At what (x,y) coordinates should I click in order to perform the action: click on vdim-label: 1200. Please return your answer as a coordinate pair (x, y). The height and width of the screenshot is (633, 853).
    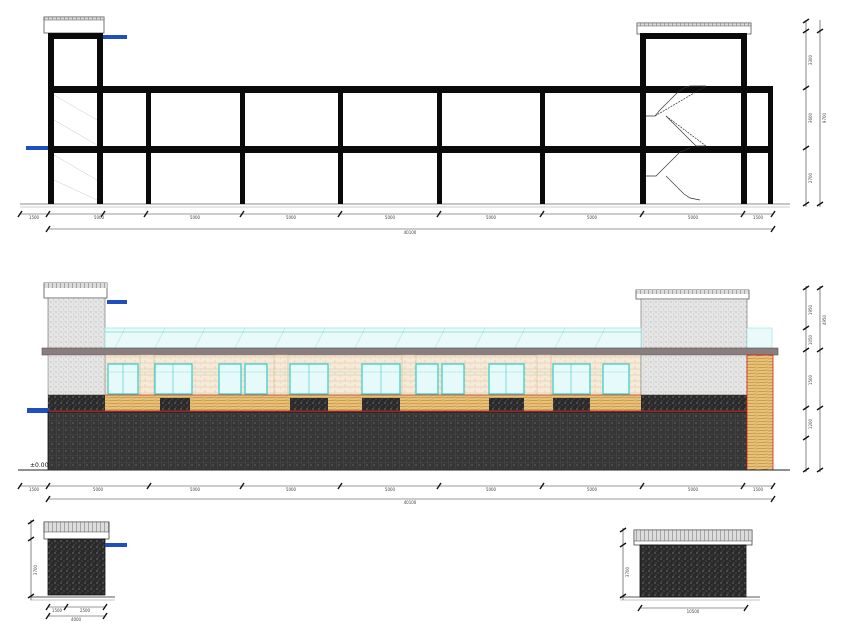
    Looking at the image, I should click on (810, 423).